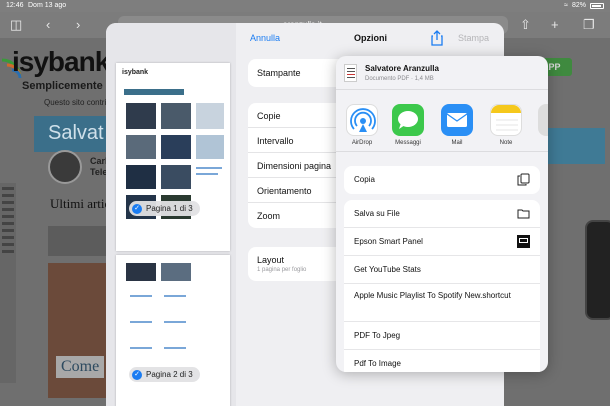  I want to click on phone-image, so click(597, 270).